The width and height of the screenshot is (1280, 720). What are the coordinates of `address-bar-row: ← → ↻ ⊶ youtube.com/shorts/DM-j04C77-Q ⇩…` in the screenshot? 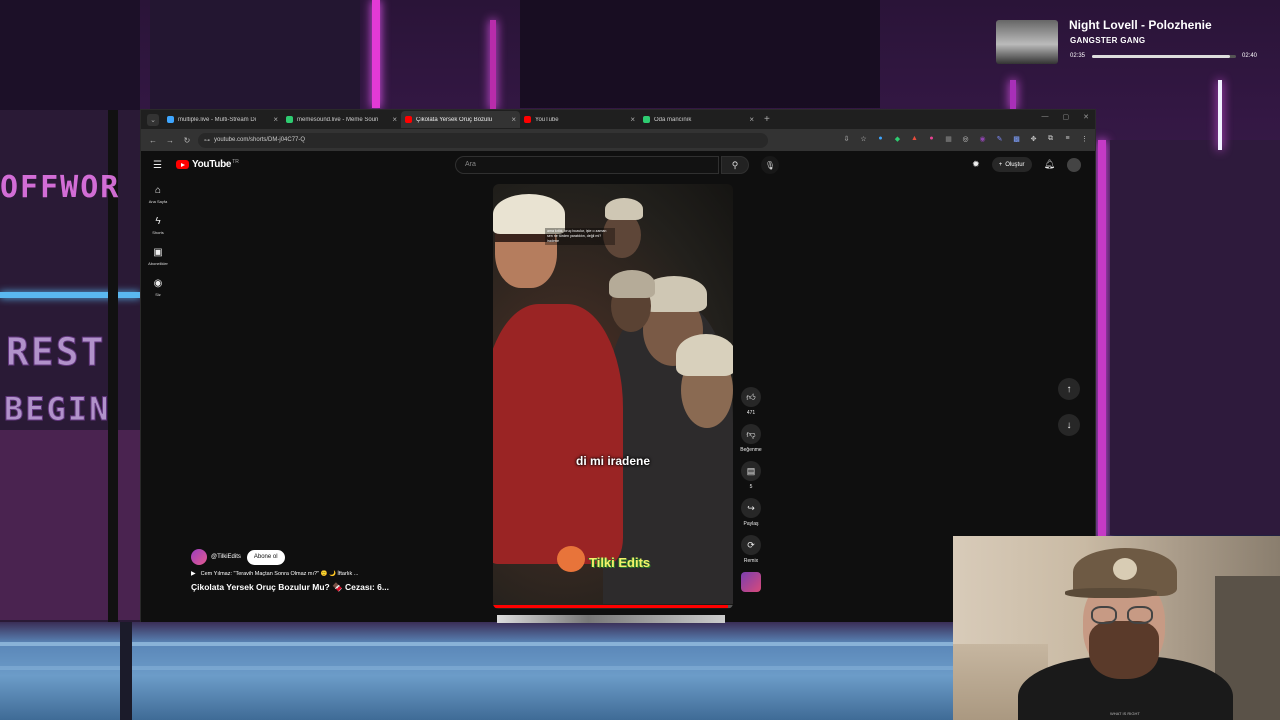 It's located at (618, 140).